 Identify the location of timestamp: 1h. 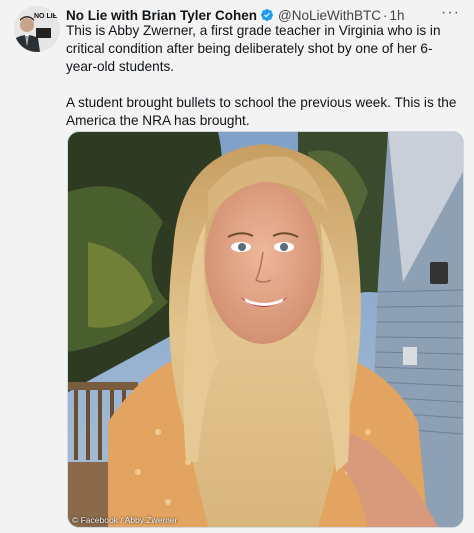
(397, 15).